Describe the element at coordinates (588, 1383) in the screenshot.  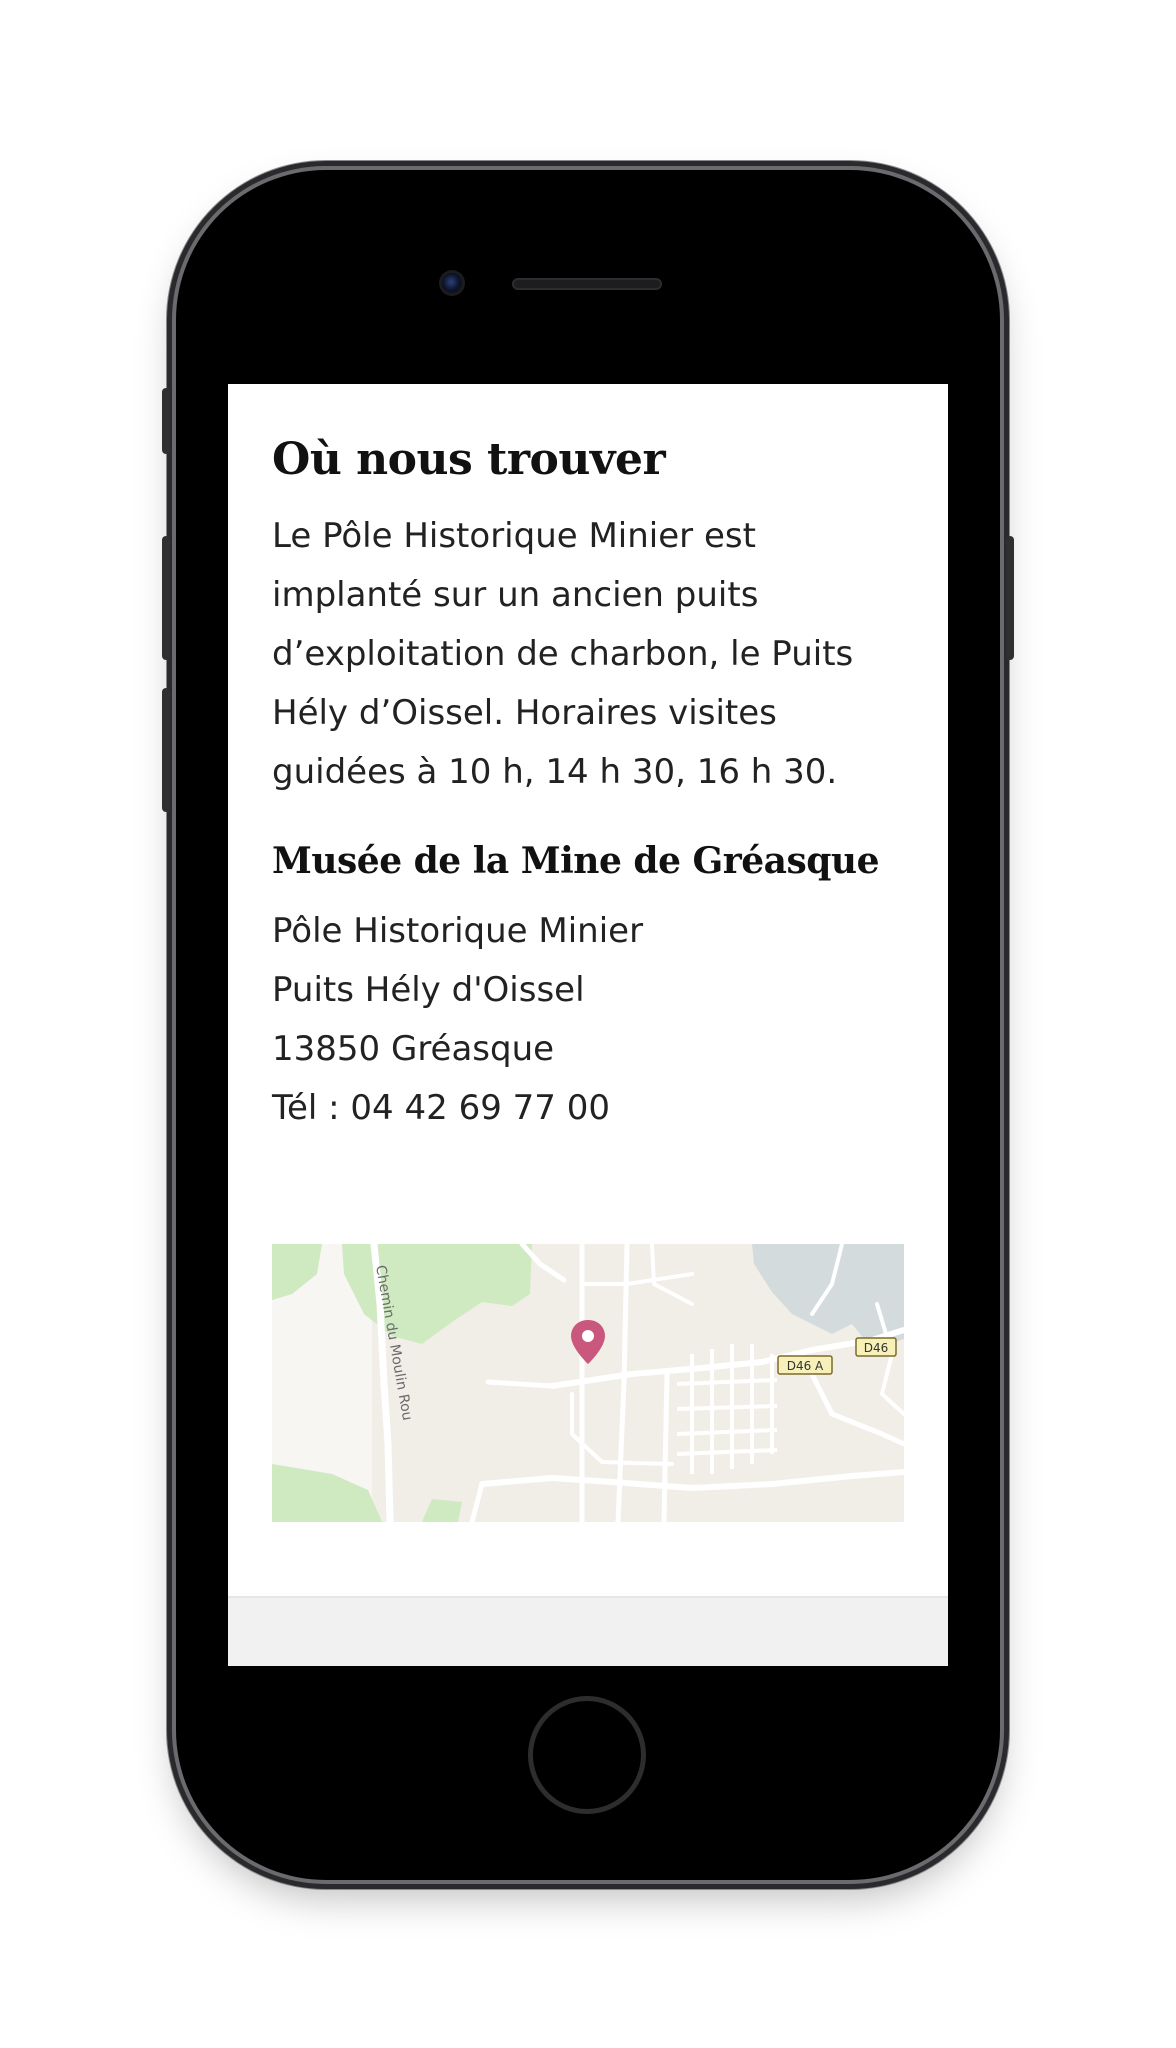
I see `map-embed: Chemin du Moulin Rou D46 A D46` at that location.